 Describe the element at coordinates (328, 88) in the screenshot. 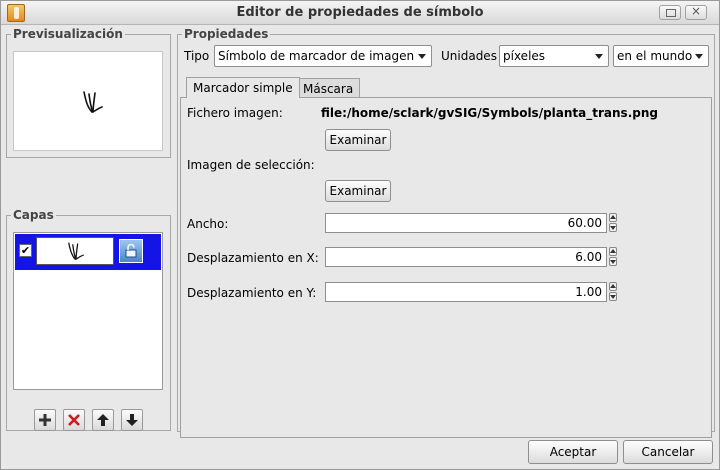

I see `tab-mask: Máscara` at that location.